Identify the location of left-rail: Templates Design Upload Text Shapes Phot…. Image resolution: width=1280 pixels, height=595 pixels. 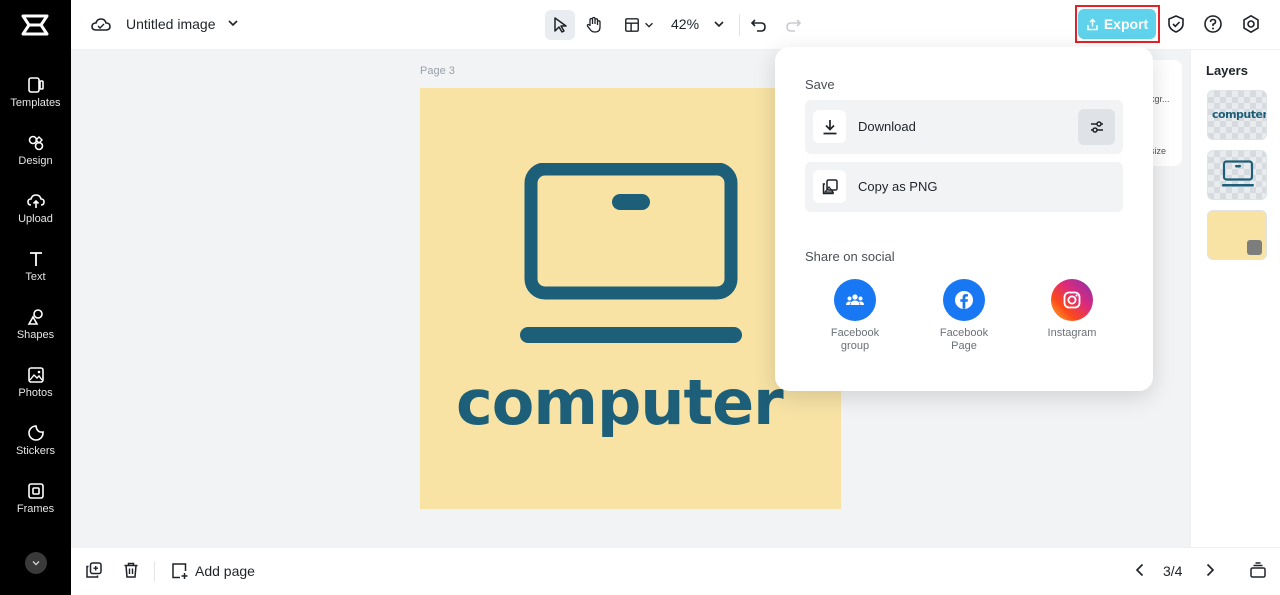
(35, 297).